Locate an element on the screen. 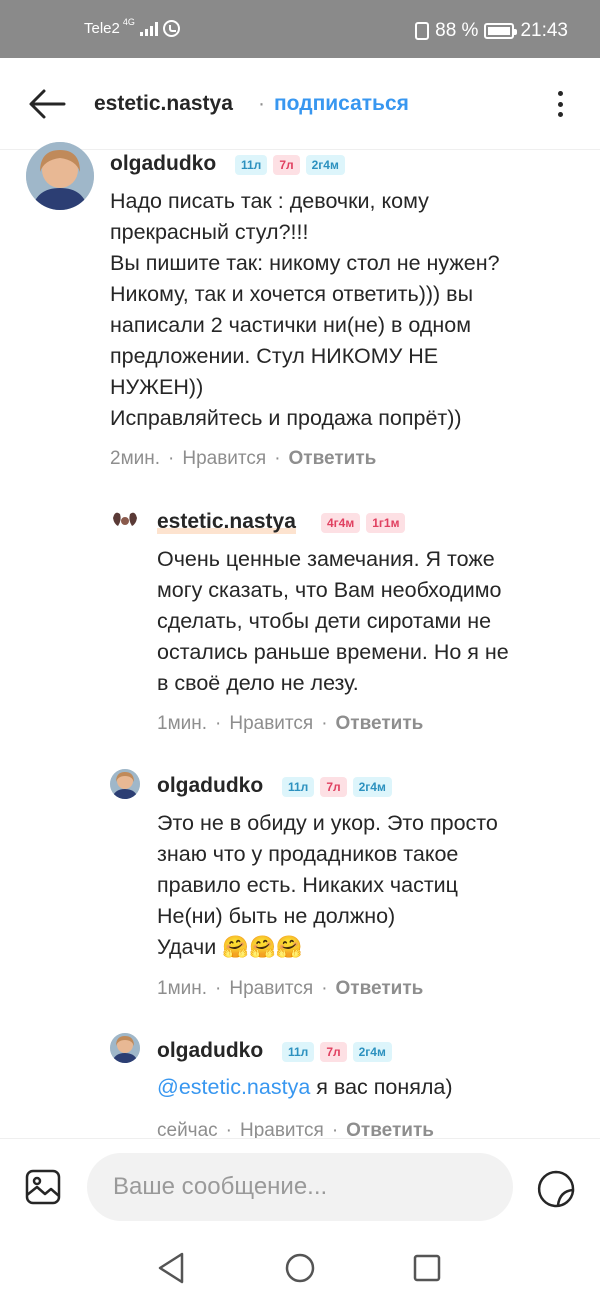 Image resolution: width=600 pixels, height=1298 pixels. whatsapp-icon is located at coordinates (171, 28).